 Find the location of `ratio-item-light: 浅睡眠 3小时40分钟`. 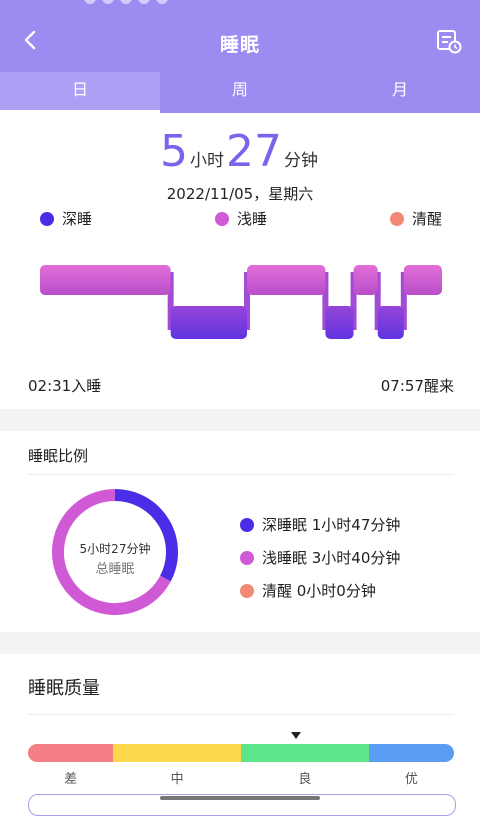

ratio-item-light: 浅睡眠 3小时40分钟 is located at coordinates (320, 557).